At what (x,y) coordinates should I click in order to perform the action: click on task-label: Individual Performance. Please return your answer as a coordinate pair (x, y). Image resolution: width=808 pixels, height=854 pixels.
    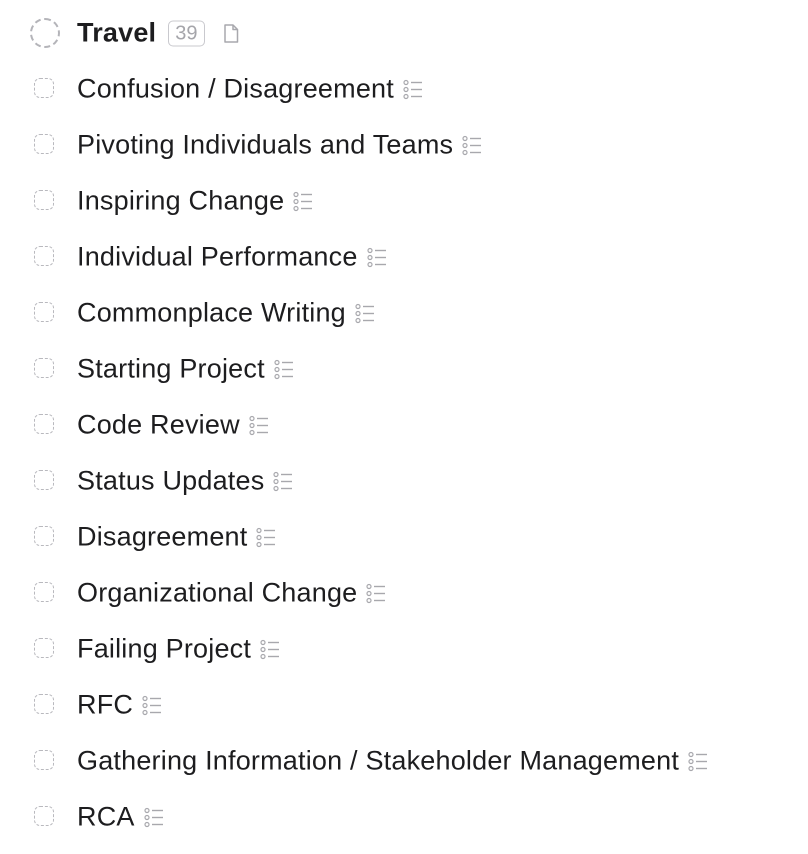
    Looking at the image, I should click on (217, 256).